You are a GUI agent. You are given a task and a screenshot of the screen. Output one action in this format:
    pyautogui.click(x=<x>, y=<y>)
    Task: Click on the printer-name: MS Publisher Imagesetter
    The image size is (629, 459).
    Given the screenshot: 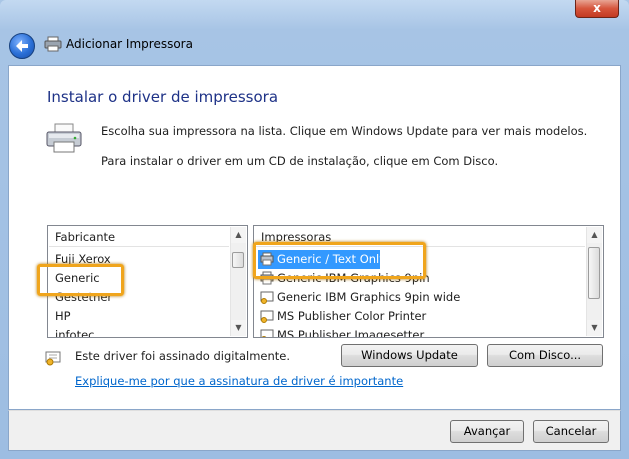 What is the action you would take?
    pyautogui.click(x=351, y=333)
    